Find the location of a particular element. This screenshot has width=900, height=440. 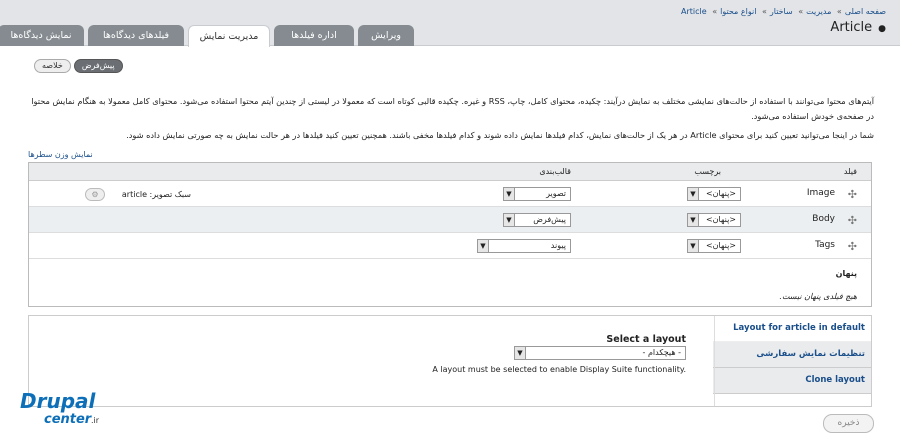

tab-comment-fields: فیلدهای دیدگاه‌ها is located at coordinates (136, 35).